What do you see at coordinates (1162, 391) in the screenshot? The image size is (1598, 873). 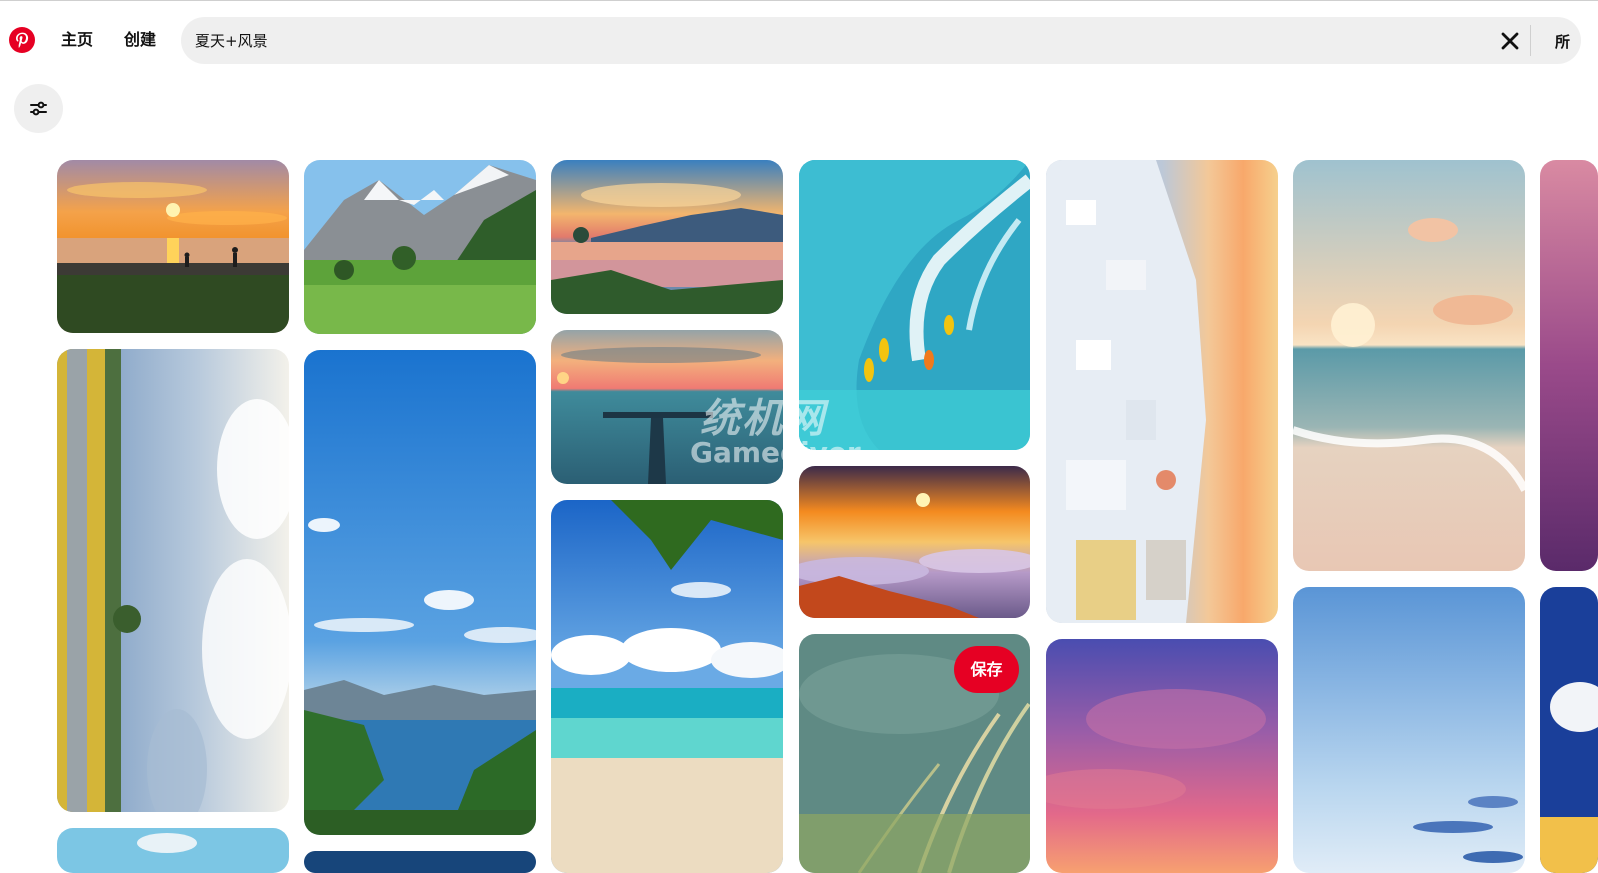 I see `pin-santorini` at bounding box center [1162, 391].